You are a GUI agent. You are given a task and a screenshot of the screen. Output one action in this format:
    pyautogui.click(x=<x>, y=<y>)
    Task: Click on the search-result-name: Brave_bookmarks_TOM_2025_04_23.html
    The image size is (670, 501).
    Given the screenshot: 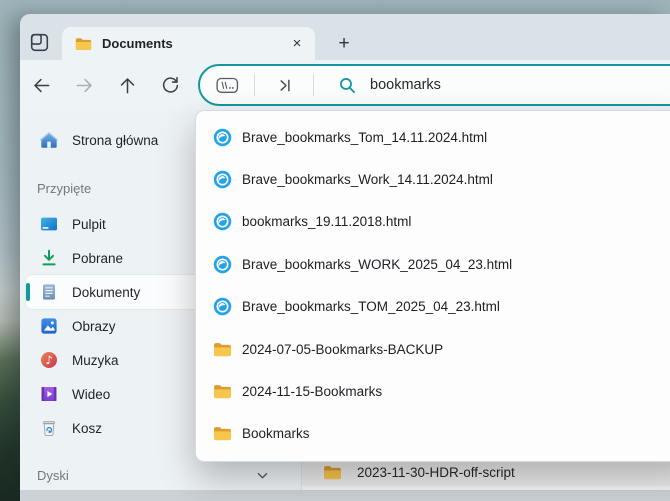 What is the action you would take?
    pyautogui.click(x=371, y=307)
    